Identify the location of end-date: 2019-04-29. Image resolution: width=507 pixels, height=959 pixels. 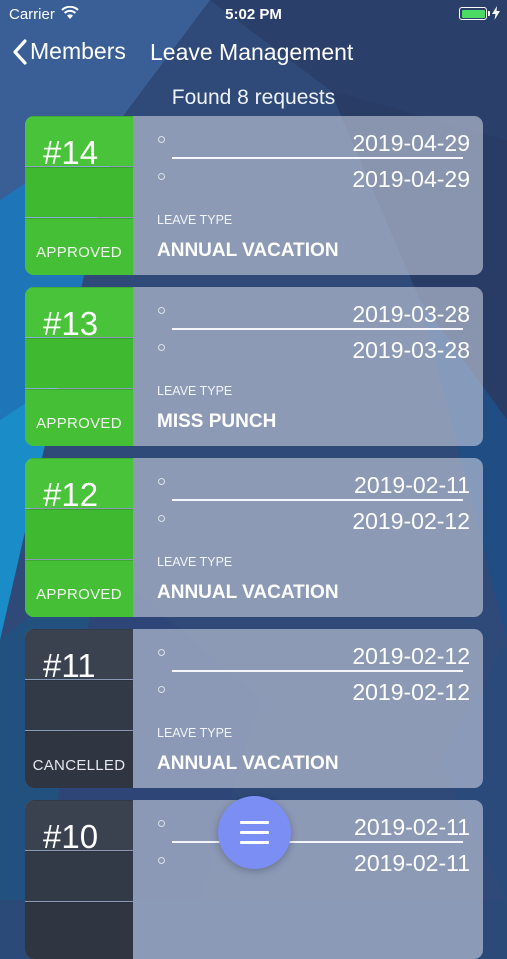
(411, 179).